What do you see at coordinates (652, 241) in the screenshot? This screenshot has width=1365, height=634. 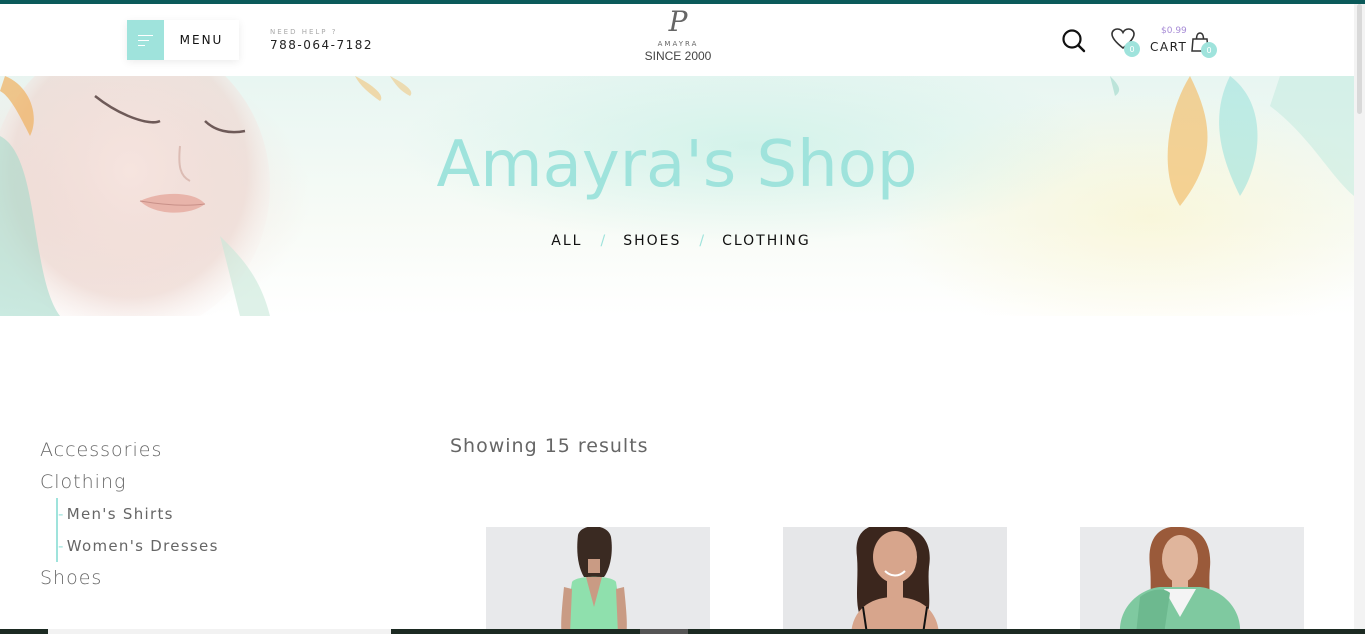 I see `filter-shoes: SHOES` at bounding box center [652, 241].